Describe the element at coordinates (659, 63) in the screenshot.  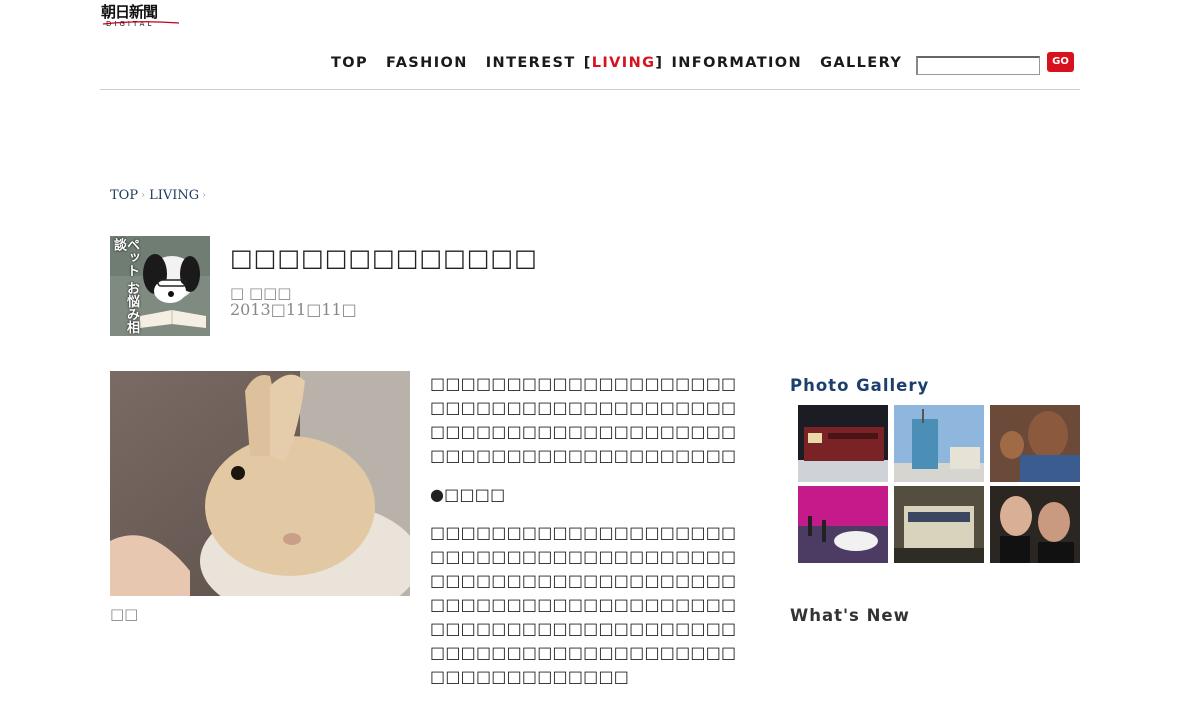
I see `nav-bracket-close: ]` at that location.